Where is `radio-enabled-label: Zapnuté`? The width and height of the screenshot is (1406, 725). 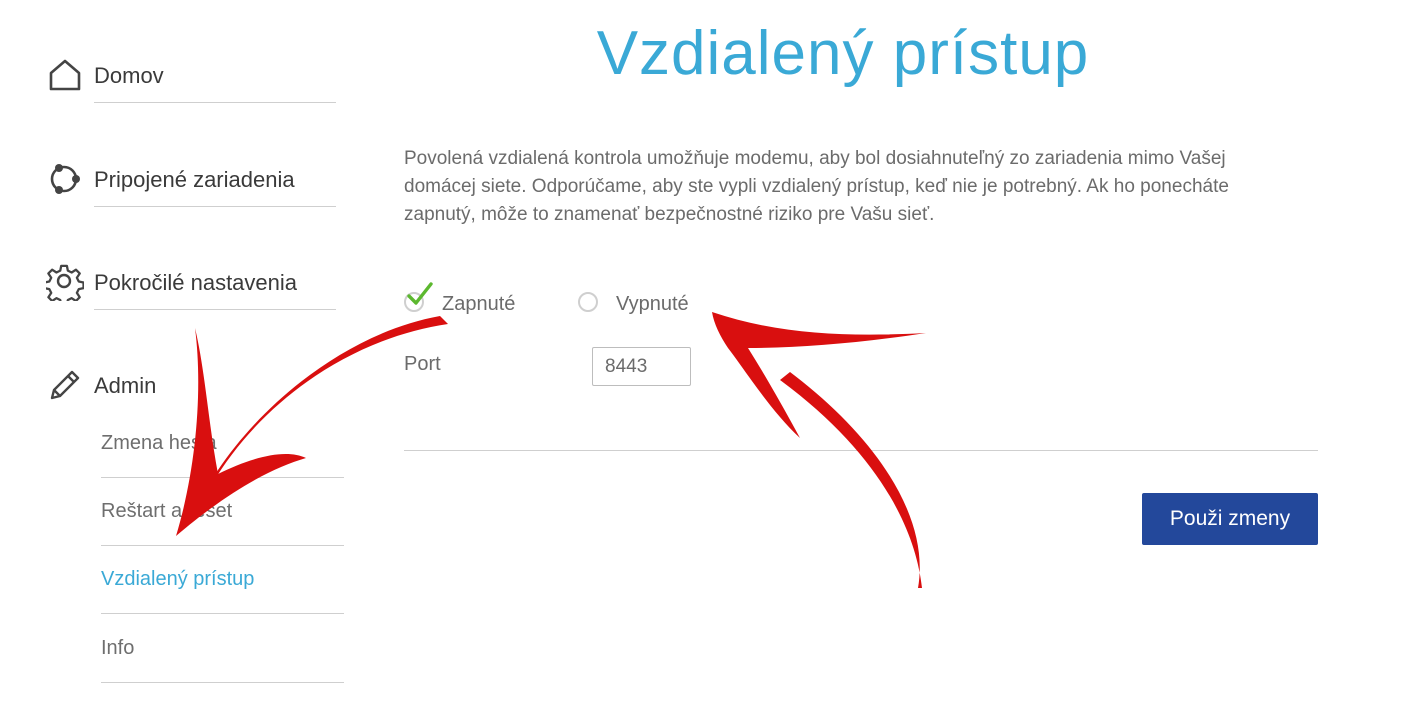 radio-enabled-label: Zapnuté is located at coordinates (479, 304).